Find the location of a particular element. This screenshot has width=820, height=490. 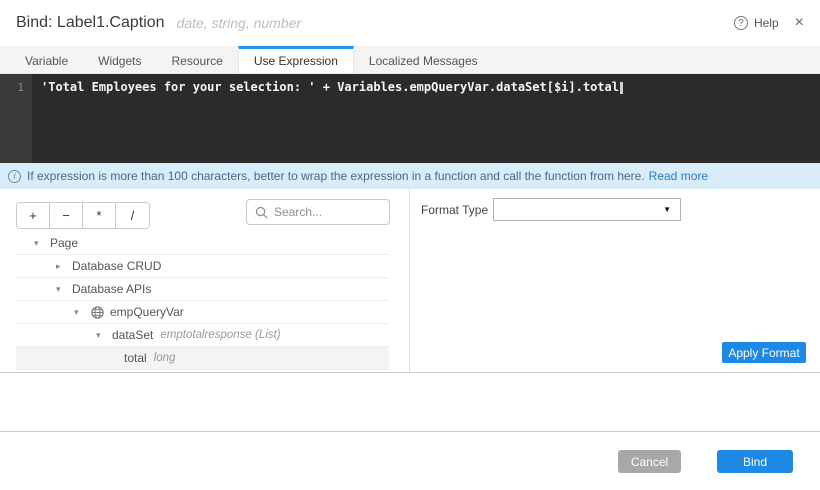

chevron-right-icon: ▸ is located at coordinates (64, 266).